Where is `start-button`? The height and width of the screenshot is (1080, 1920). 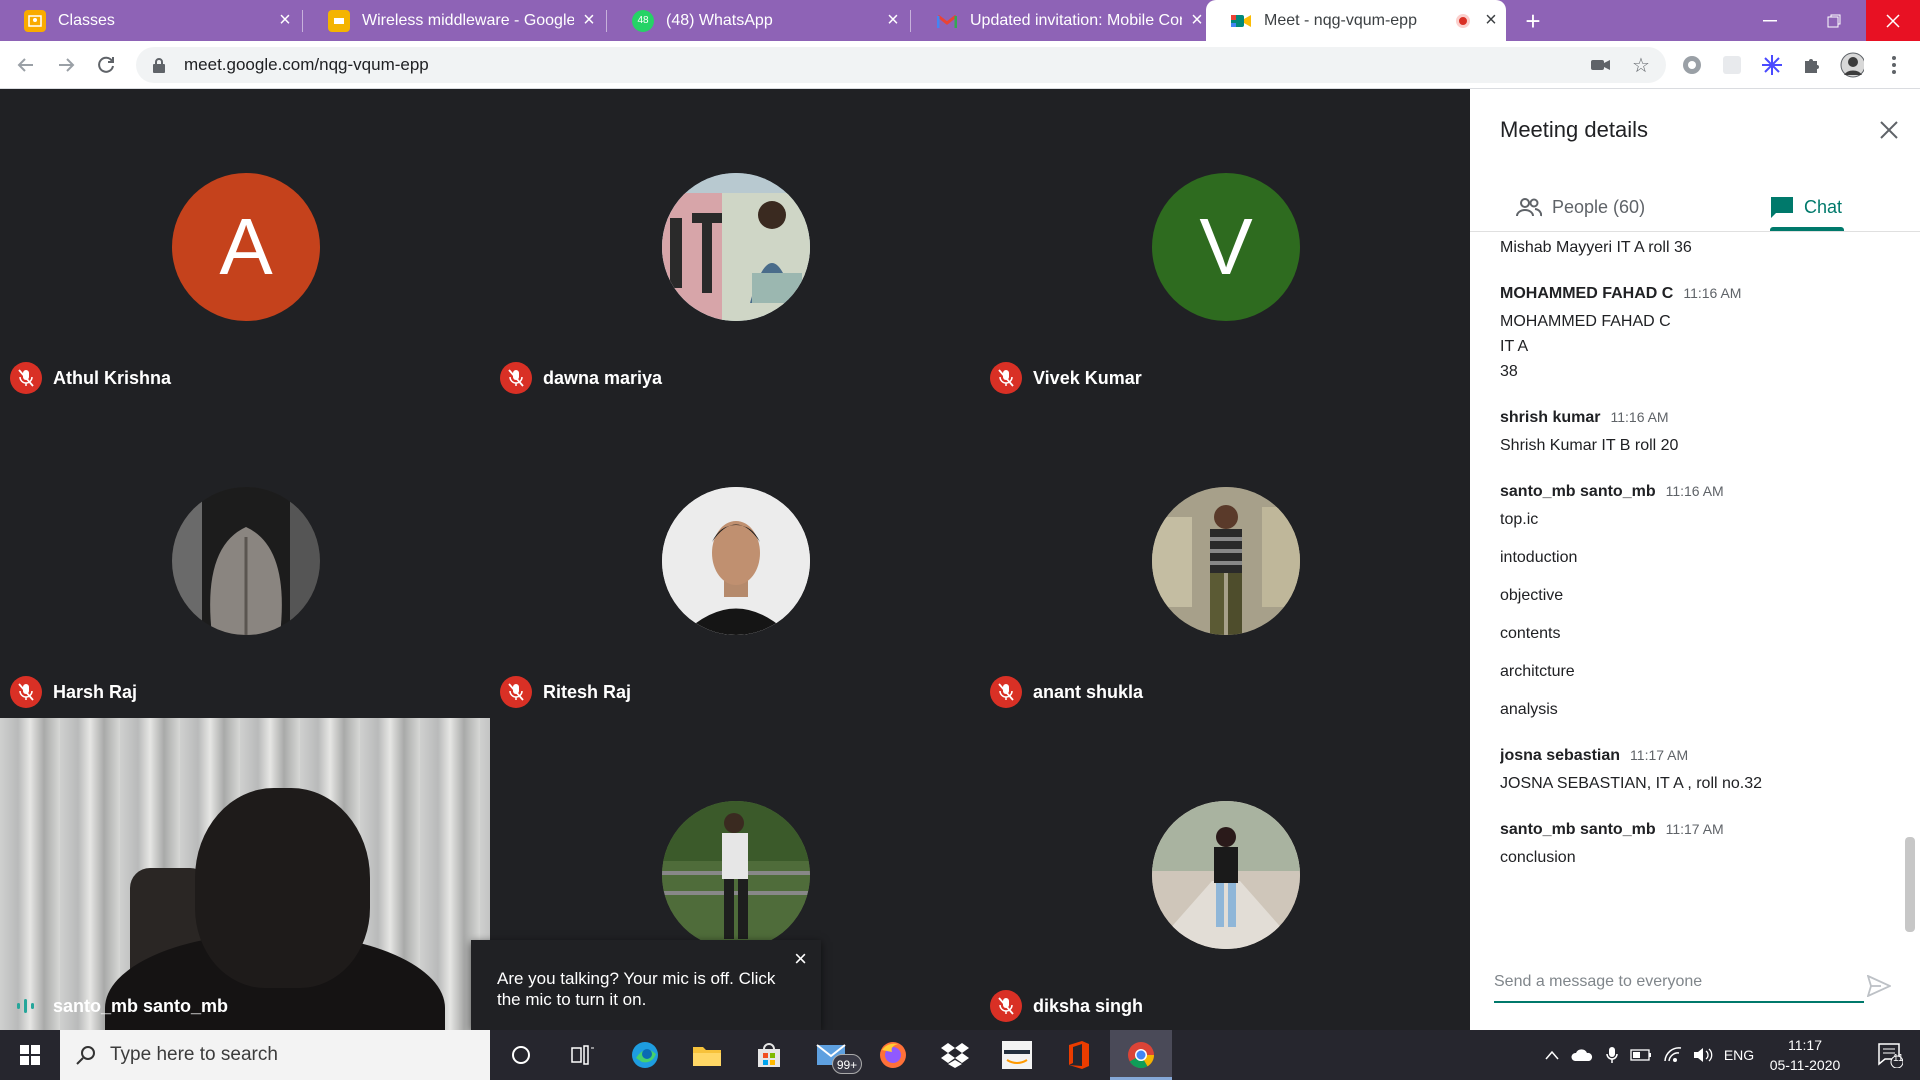 start-button is located at coordinates (30, 1055).